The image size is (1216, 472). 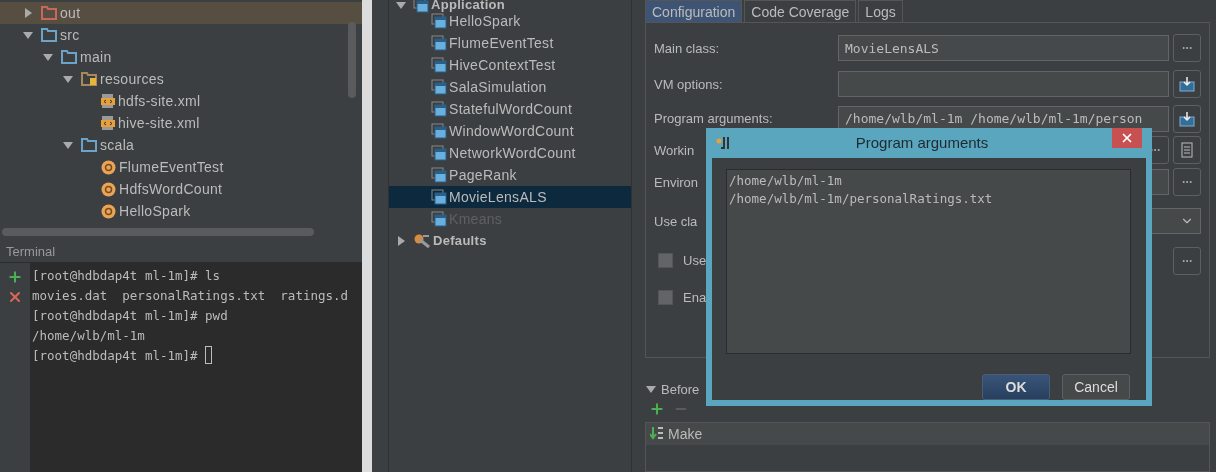 I want to click on run-config-item: WindowWordCount, so click(x=510, y=131).